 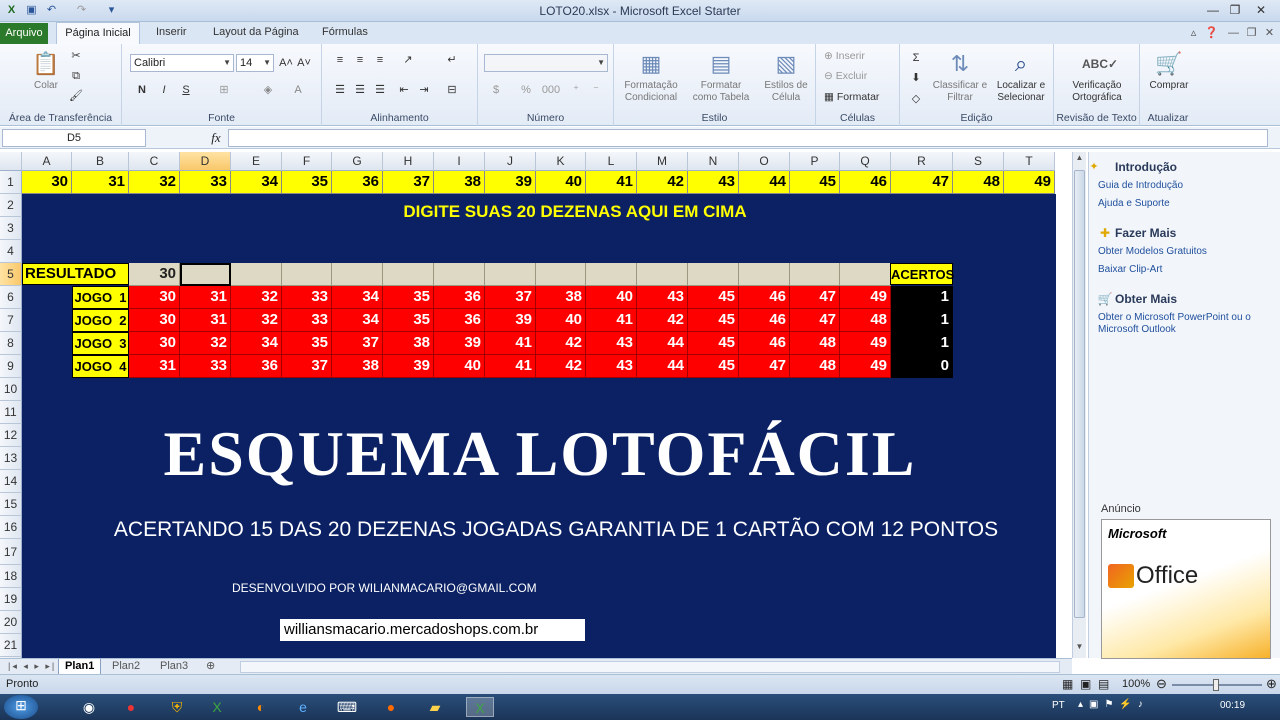 What do you see at coordinates (1079, 160) in the screenshot?
I see `scroll-up-icon: ▲` at bounding box center [1079, 160].